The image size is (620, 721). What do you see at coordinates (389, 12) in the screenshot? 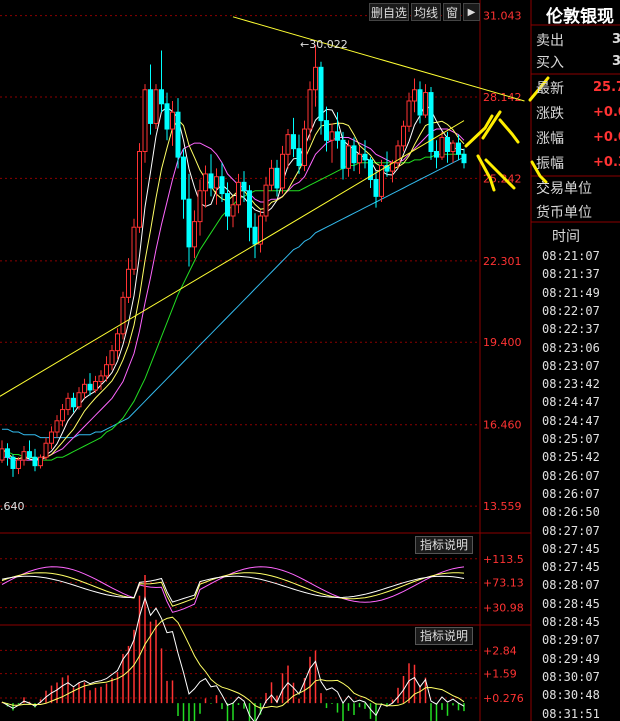
I see `remove-favorite-button: 删自选` at bounding box center [389, 12].